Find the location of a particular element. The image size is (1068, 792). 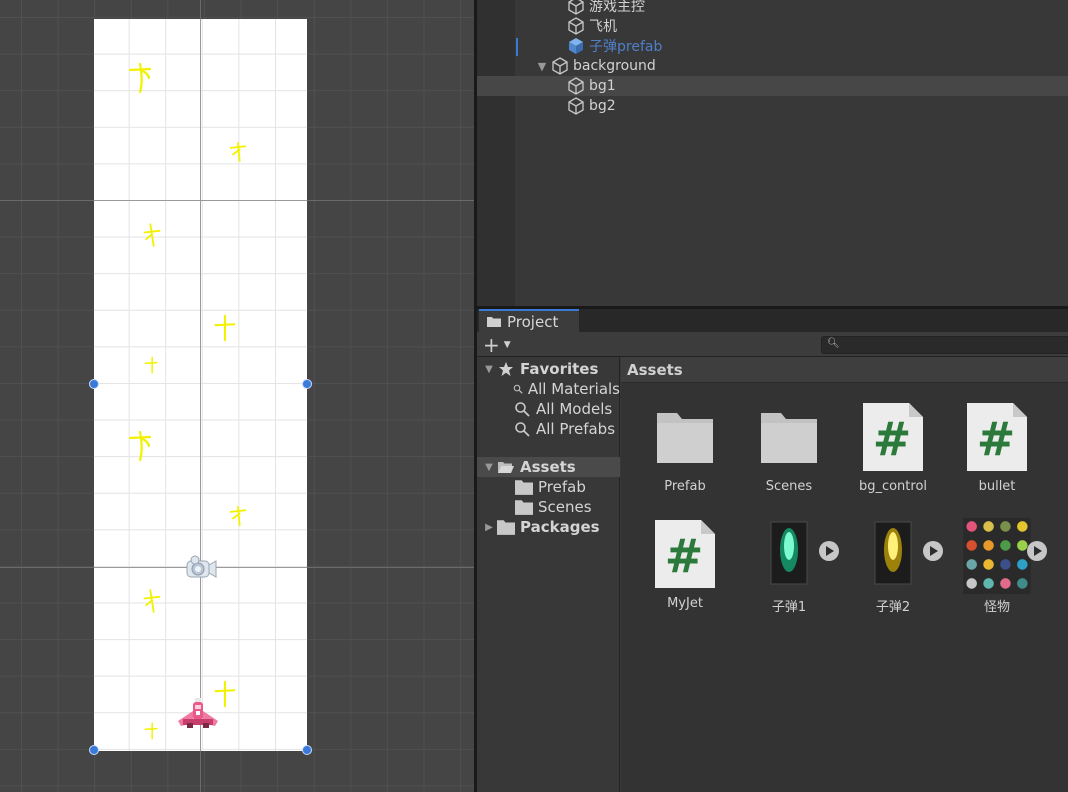

asset-item: # bg_control is located at coordinates (891, 456).